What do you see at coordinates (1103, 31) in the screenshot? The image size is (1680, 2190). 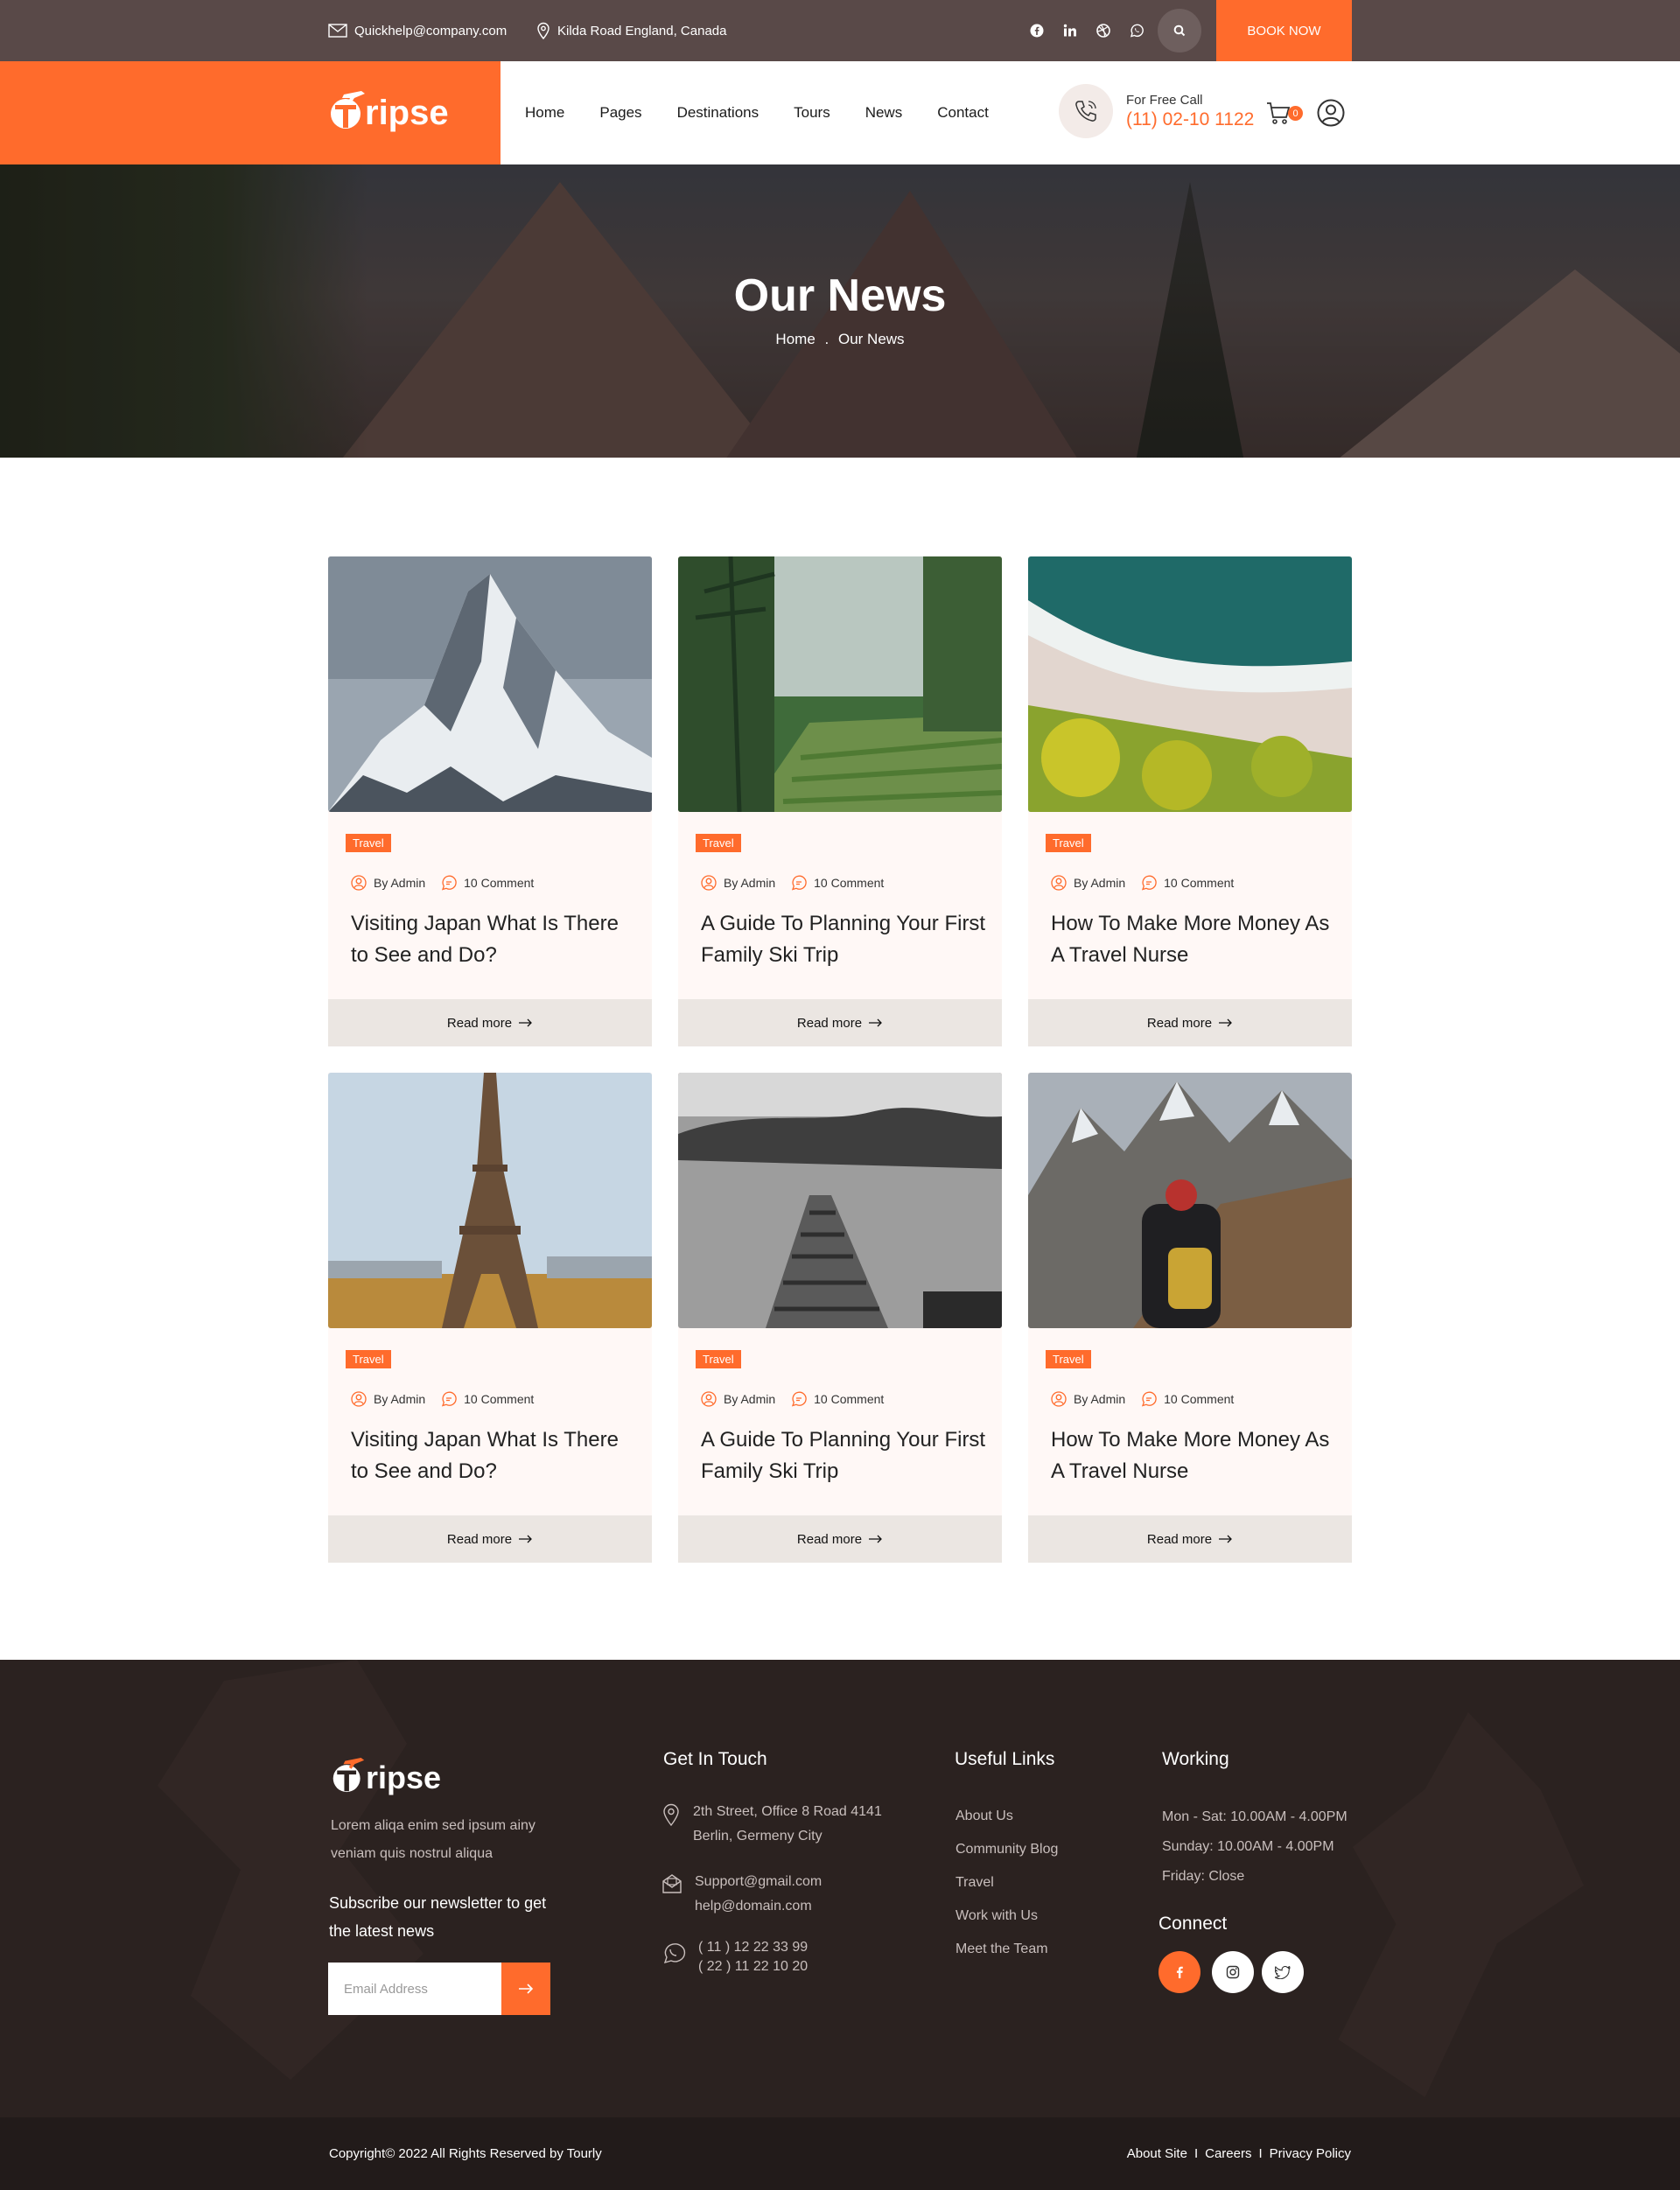 I see `dribbble-icon` at bounding box center [1103, 31].